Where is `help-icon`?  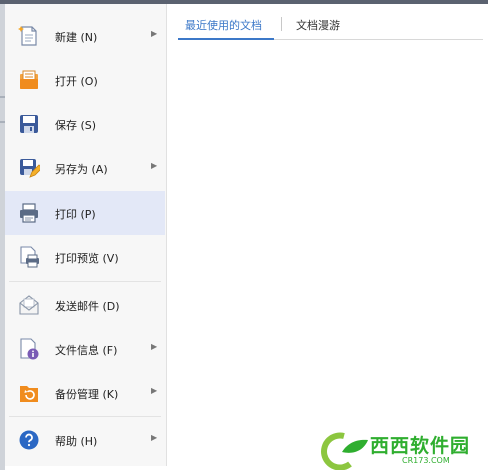 help-icon is located at coordinates (29, 440).